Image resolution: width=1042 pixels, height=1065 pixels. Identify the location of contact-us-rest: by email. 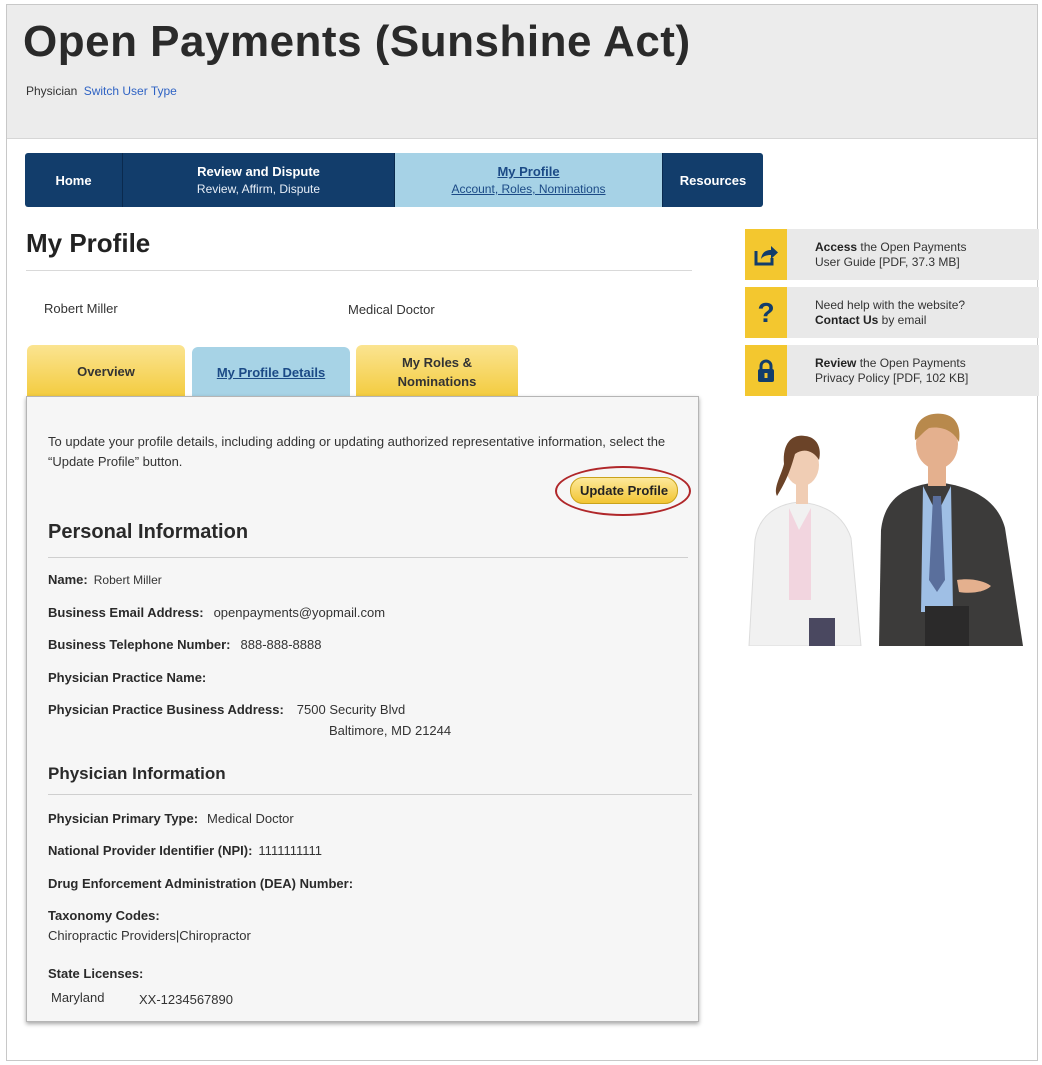
(902, 319).